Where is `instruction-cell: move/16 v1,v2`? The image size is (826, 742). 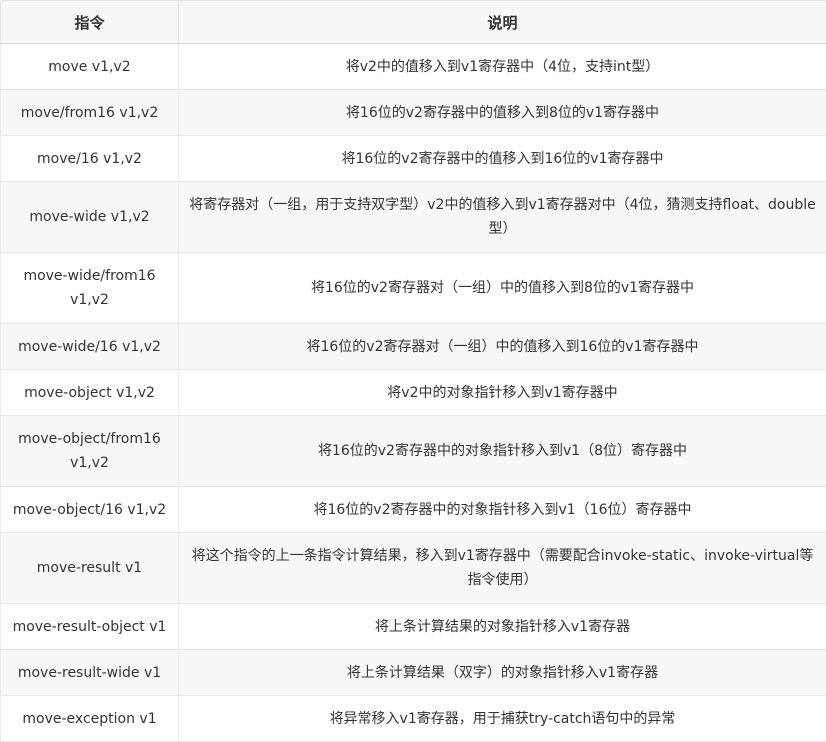 instruction-cell: move/16 v1,v2 is located at coordinates (90, 159).